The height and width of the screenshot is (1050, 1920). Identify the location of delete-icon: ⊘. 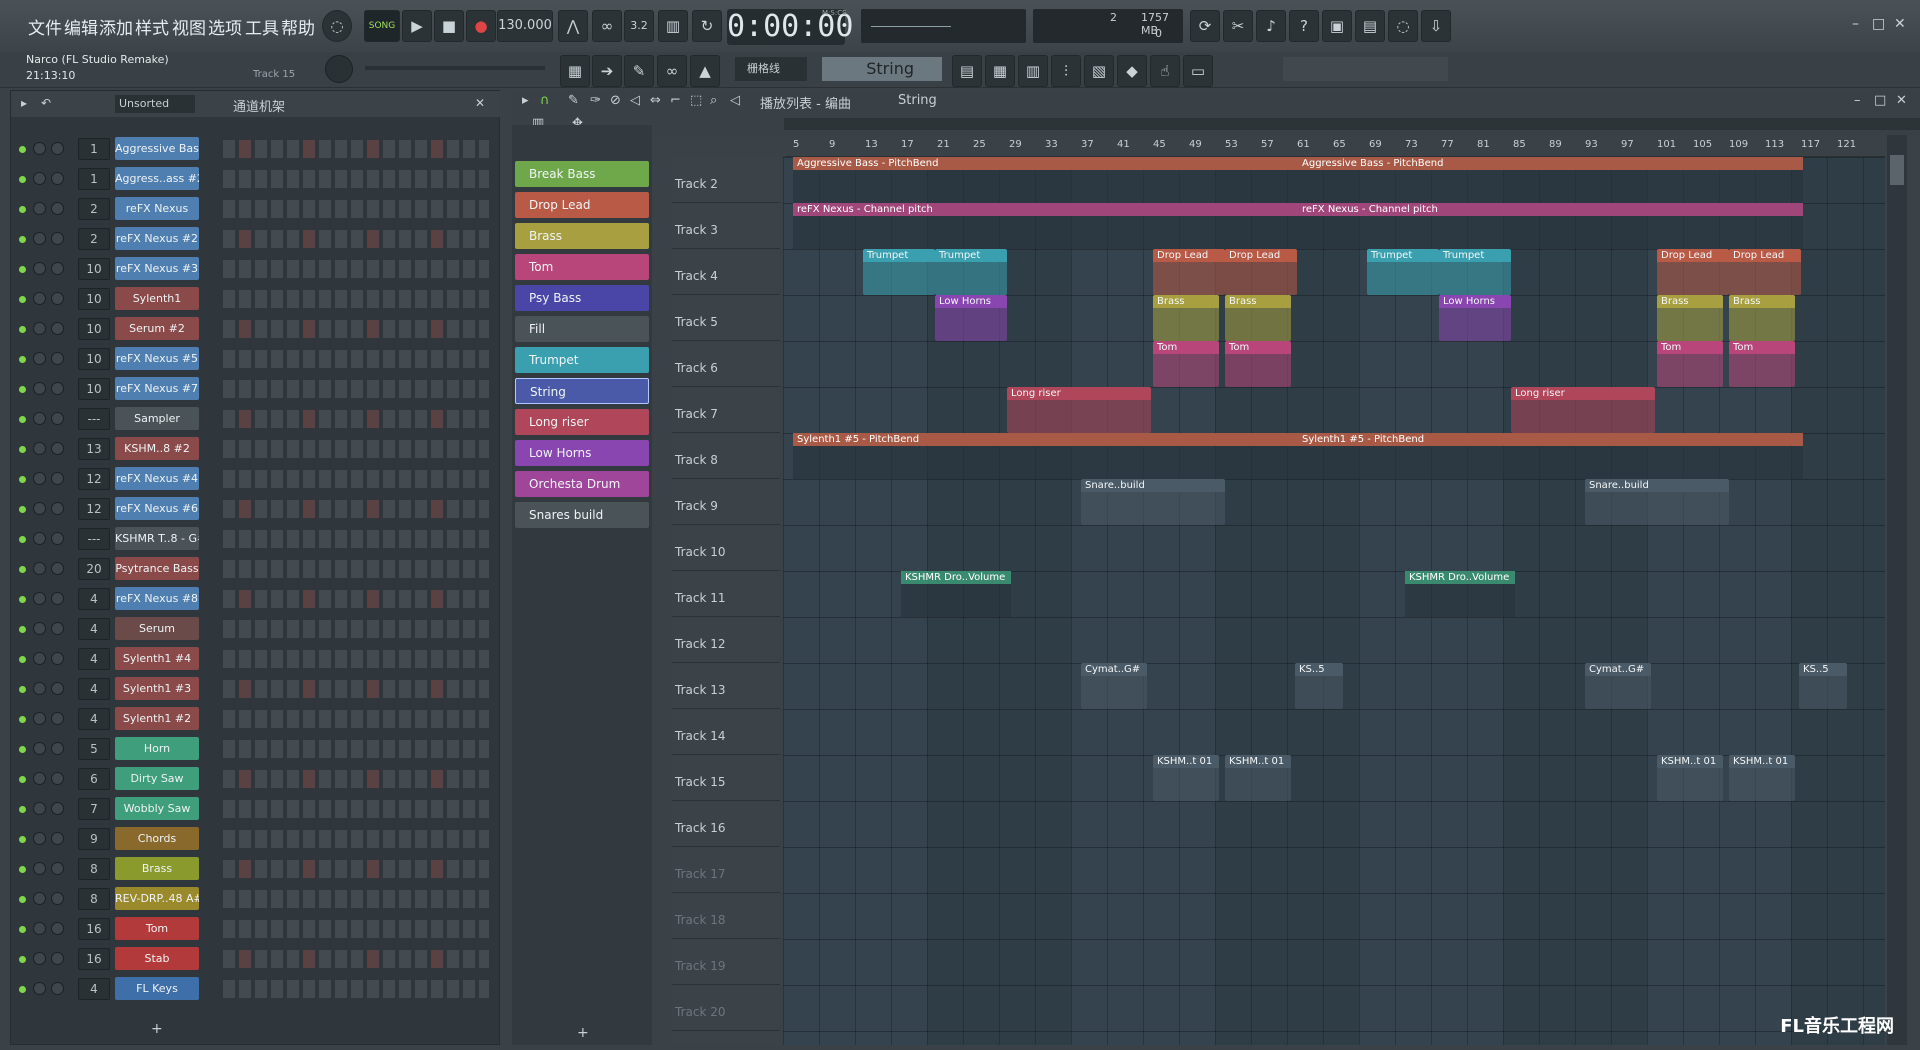
(615, 100).